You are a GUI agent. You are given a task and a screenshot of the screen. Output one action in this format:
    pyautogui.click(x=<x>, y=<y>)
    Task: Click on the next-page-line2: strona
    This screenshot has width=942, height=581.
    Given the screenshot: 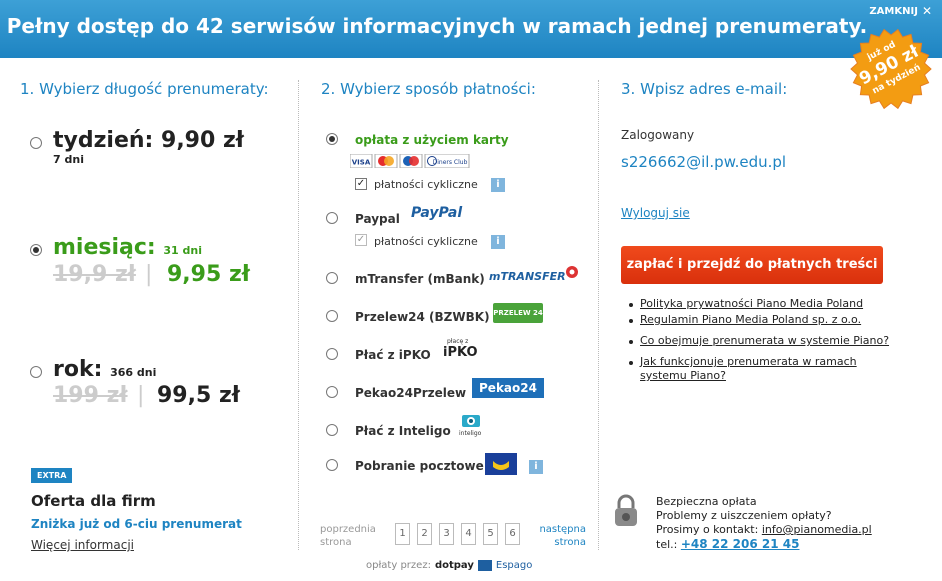 What is the action you would take?
    pyautogui.click(x=570, y=542)
    